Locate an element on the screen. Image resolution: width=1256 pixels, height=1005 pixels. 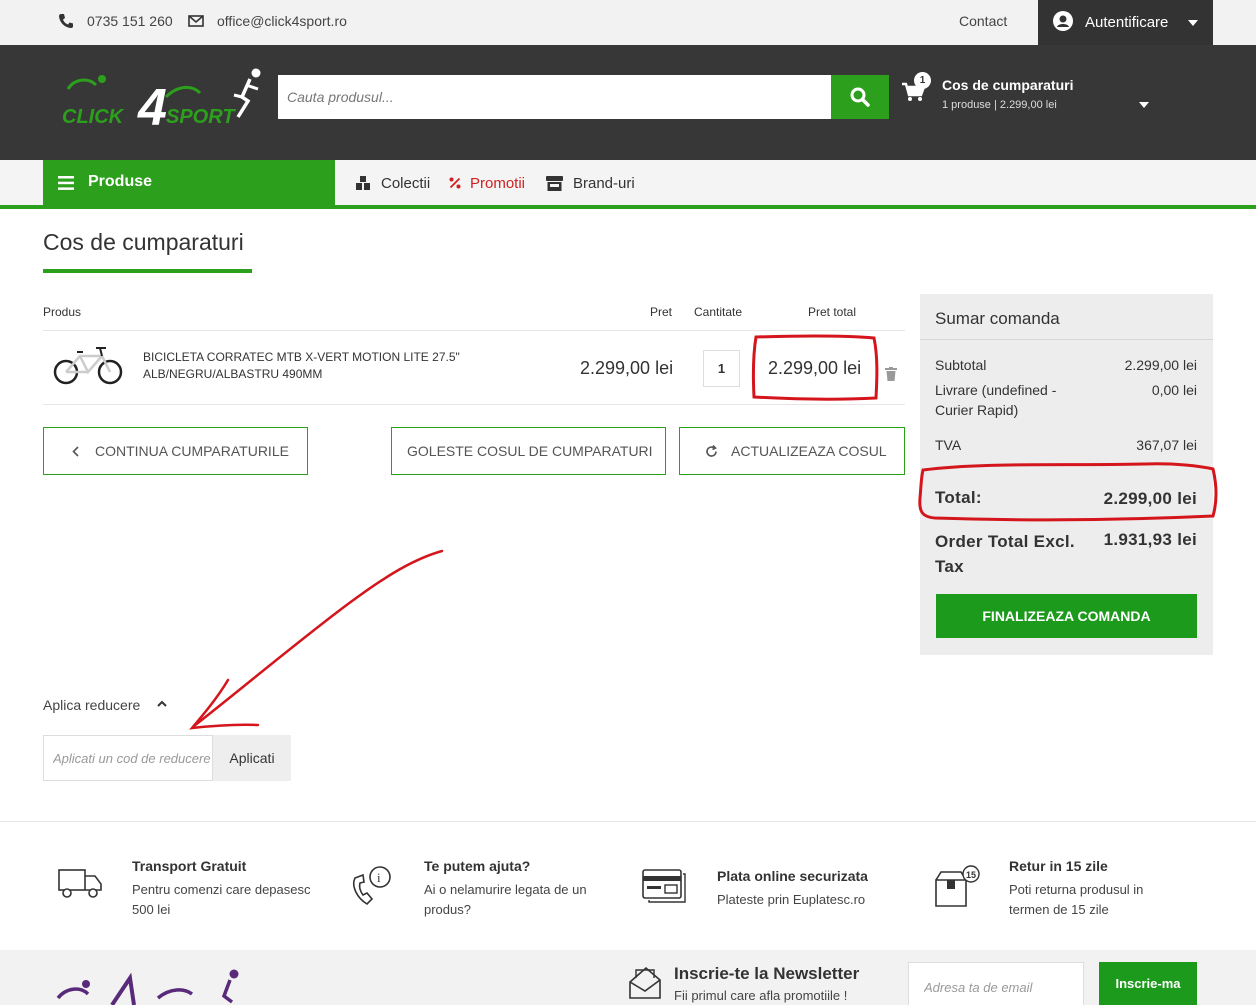
empty-cart-button: GOLESTE COSUL DE CUMPARATURI is located at coordinates (528, 451).